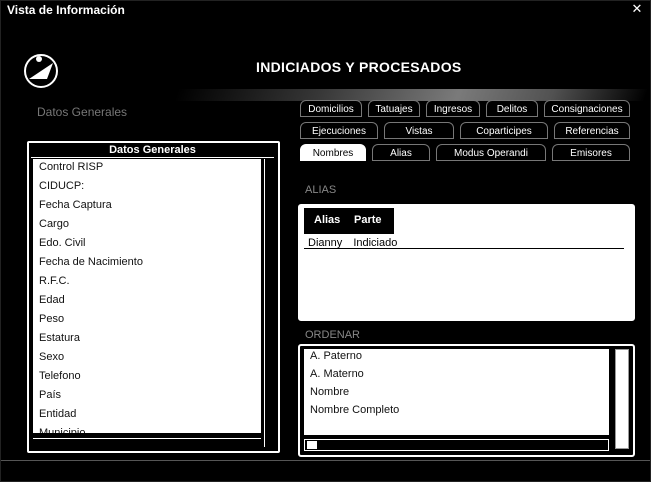  Describe the element at coordinates (587, 108) in the screenshot. I see `tab-consignaciones: Consignaciones` at that location.